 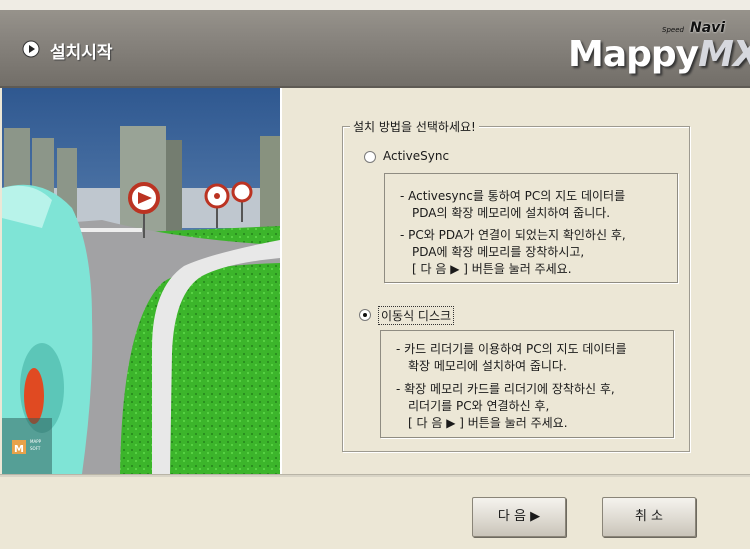 I want to click on desc-line: - PC와 PDA가 연결이 되었는지 확인하신 후,, so click(x=513, y=235).